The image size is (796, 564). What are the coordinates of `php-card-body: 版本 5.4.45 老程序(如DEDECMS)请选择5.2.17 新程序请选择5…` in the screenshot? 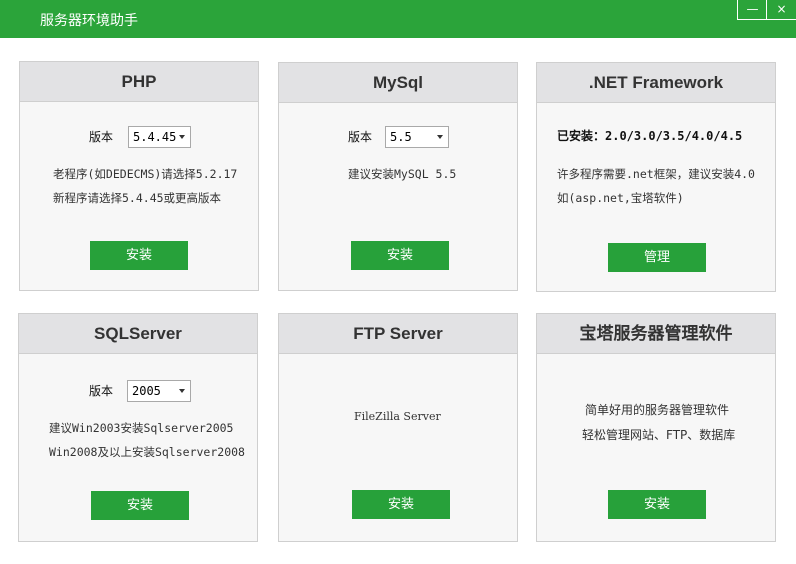 It's located at (139, 196).